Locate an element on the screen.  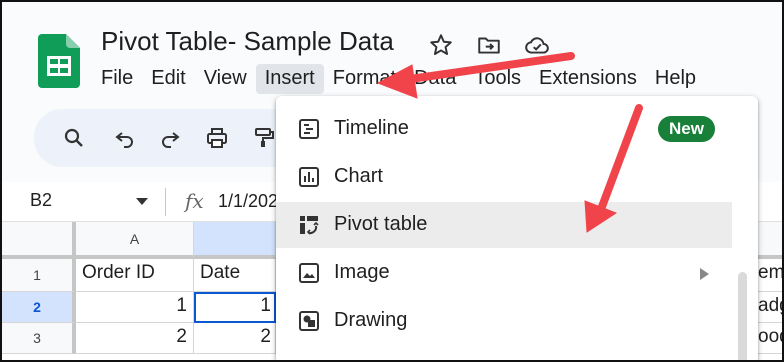
menu-file: File is located at coordinates (117, 79).